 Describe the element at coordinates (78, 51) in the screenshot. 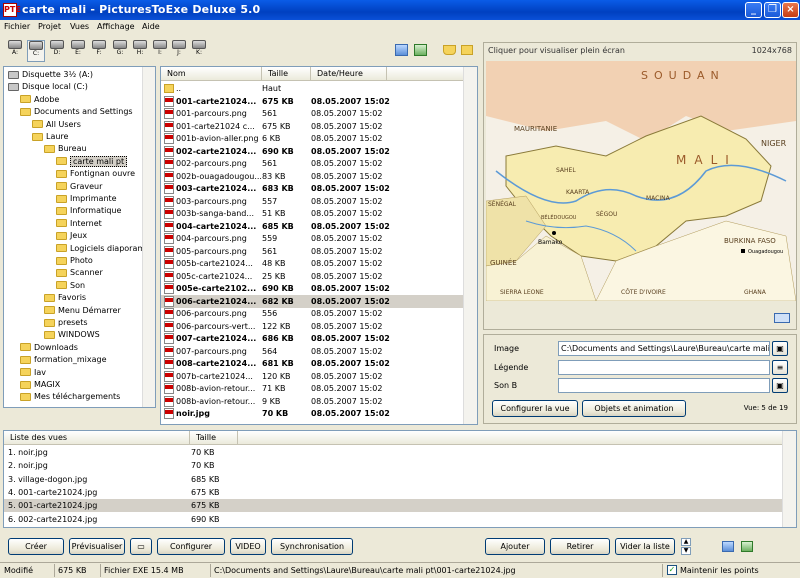

I see `drive-e-button: E:` at that location.